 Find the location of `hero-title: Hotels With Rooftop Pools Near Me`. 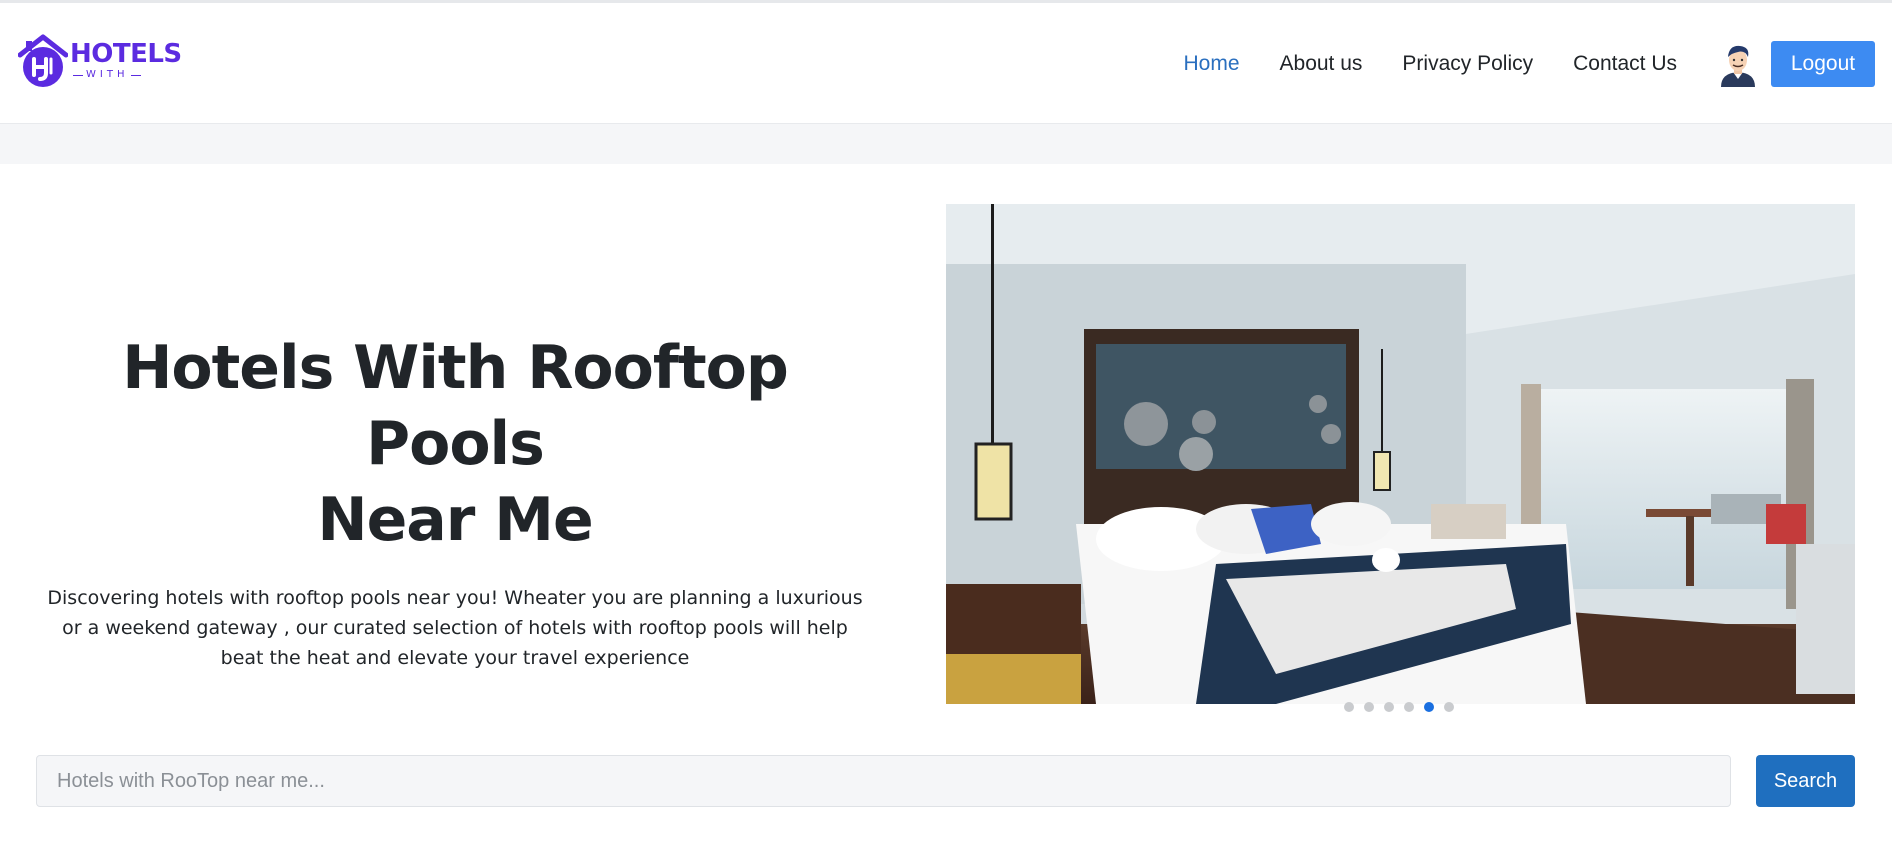

hero-title: Hotels With Rooftop Pools Near Me is located at coordinates (455, 444).